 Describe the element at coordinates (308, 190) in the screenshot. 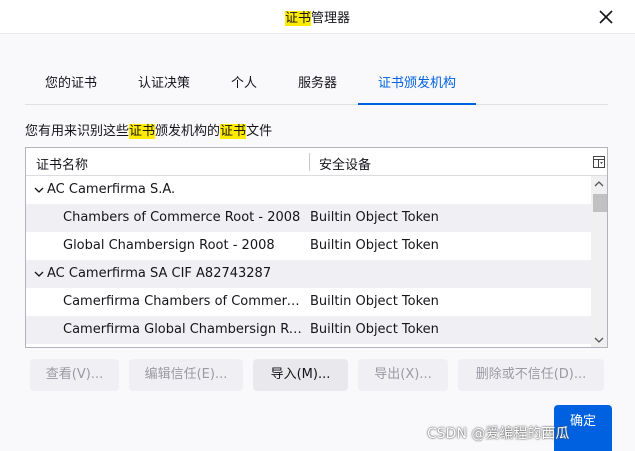

I see `group-row: AC Camerfirma S.A.` at that location.